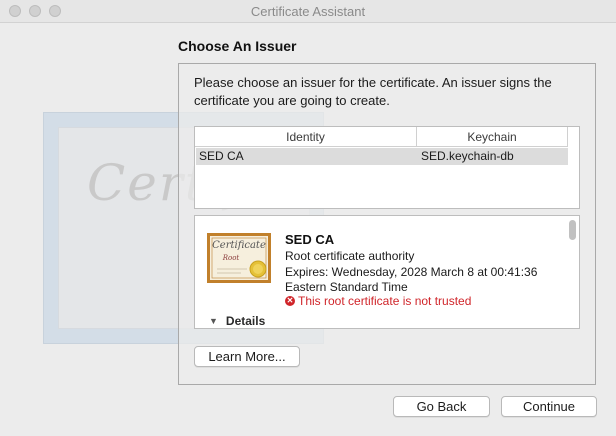 The width and height of the screenshot is (616, 436). What do you see at coordinates (467, 156) in the screenshot?
I see `keychain-cell: SED.keychain-db` at bounding box center [467, 156].